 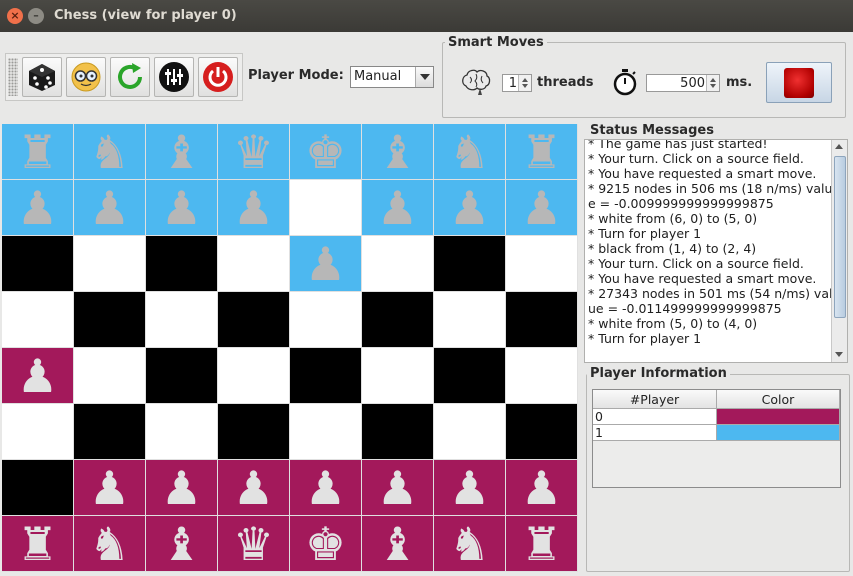 I want to click on toolbar-grip, so click(x=13, y=77).